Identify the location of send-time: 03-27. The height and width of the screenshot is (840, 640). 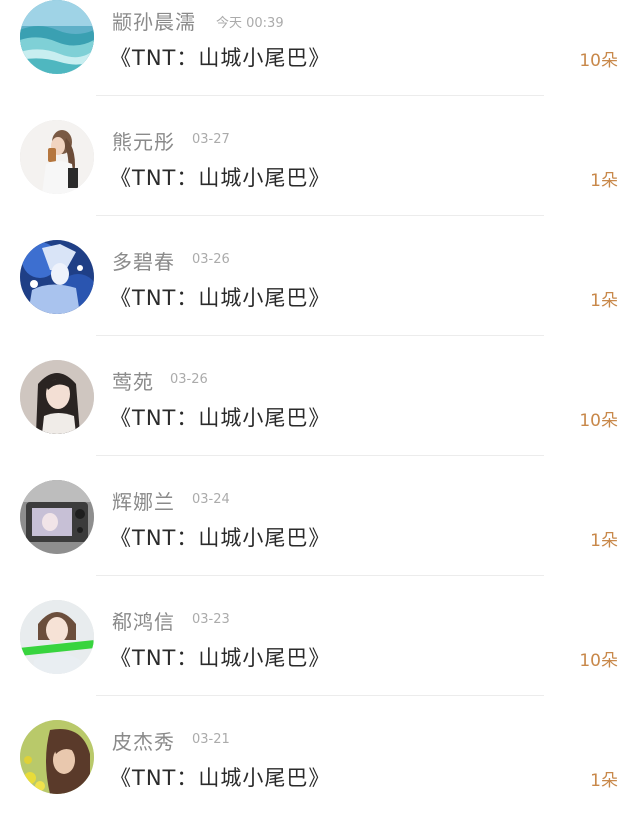
(211, 139).